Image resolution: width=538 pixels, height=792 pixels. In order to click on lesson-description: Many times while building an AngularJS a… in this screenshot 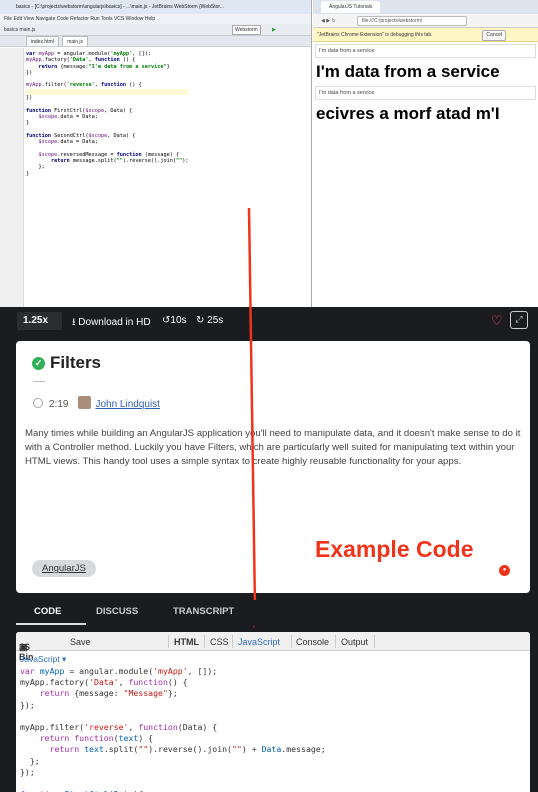, I will do `click(273, 447)`.